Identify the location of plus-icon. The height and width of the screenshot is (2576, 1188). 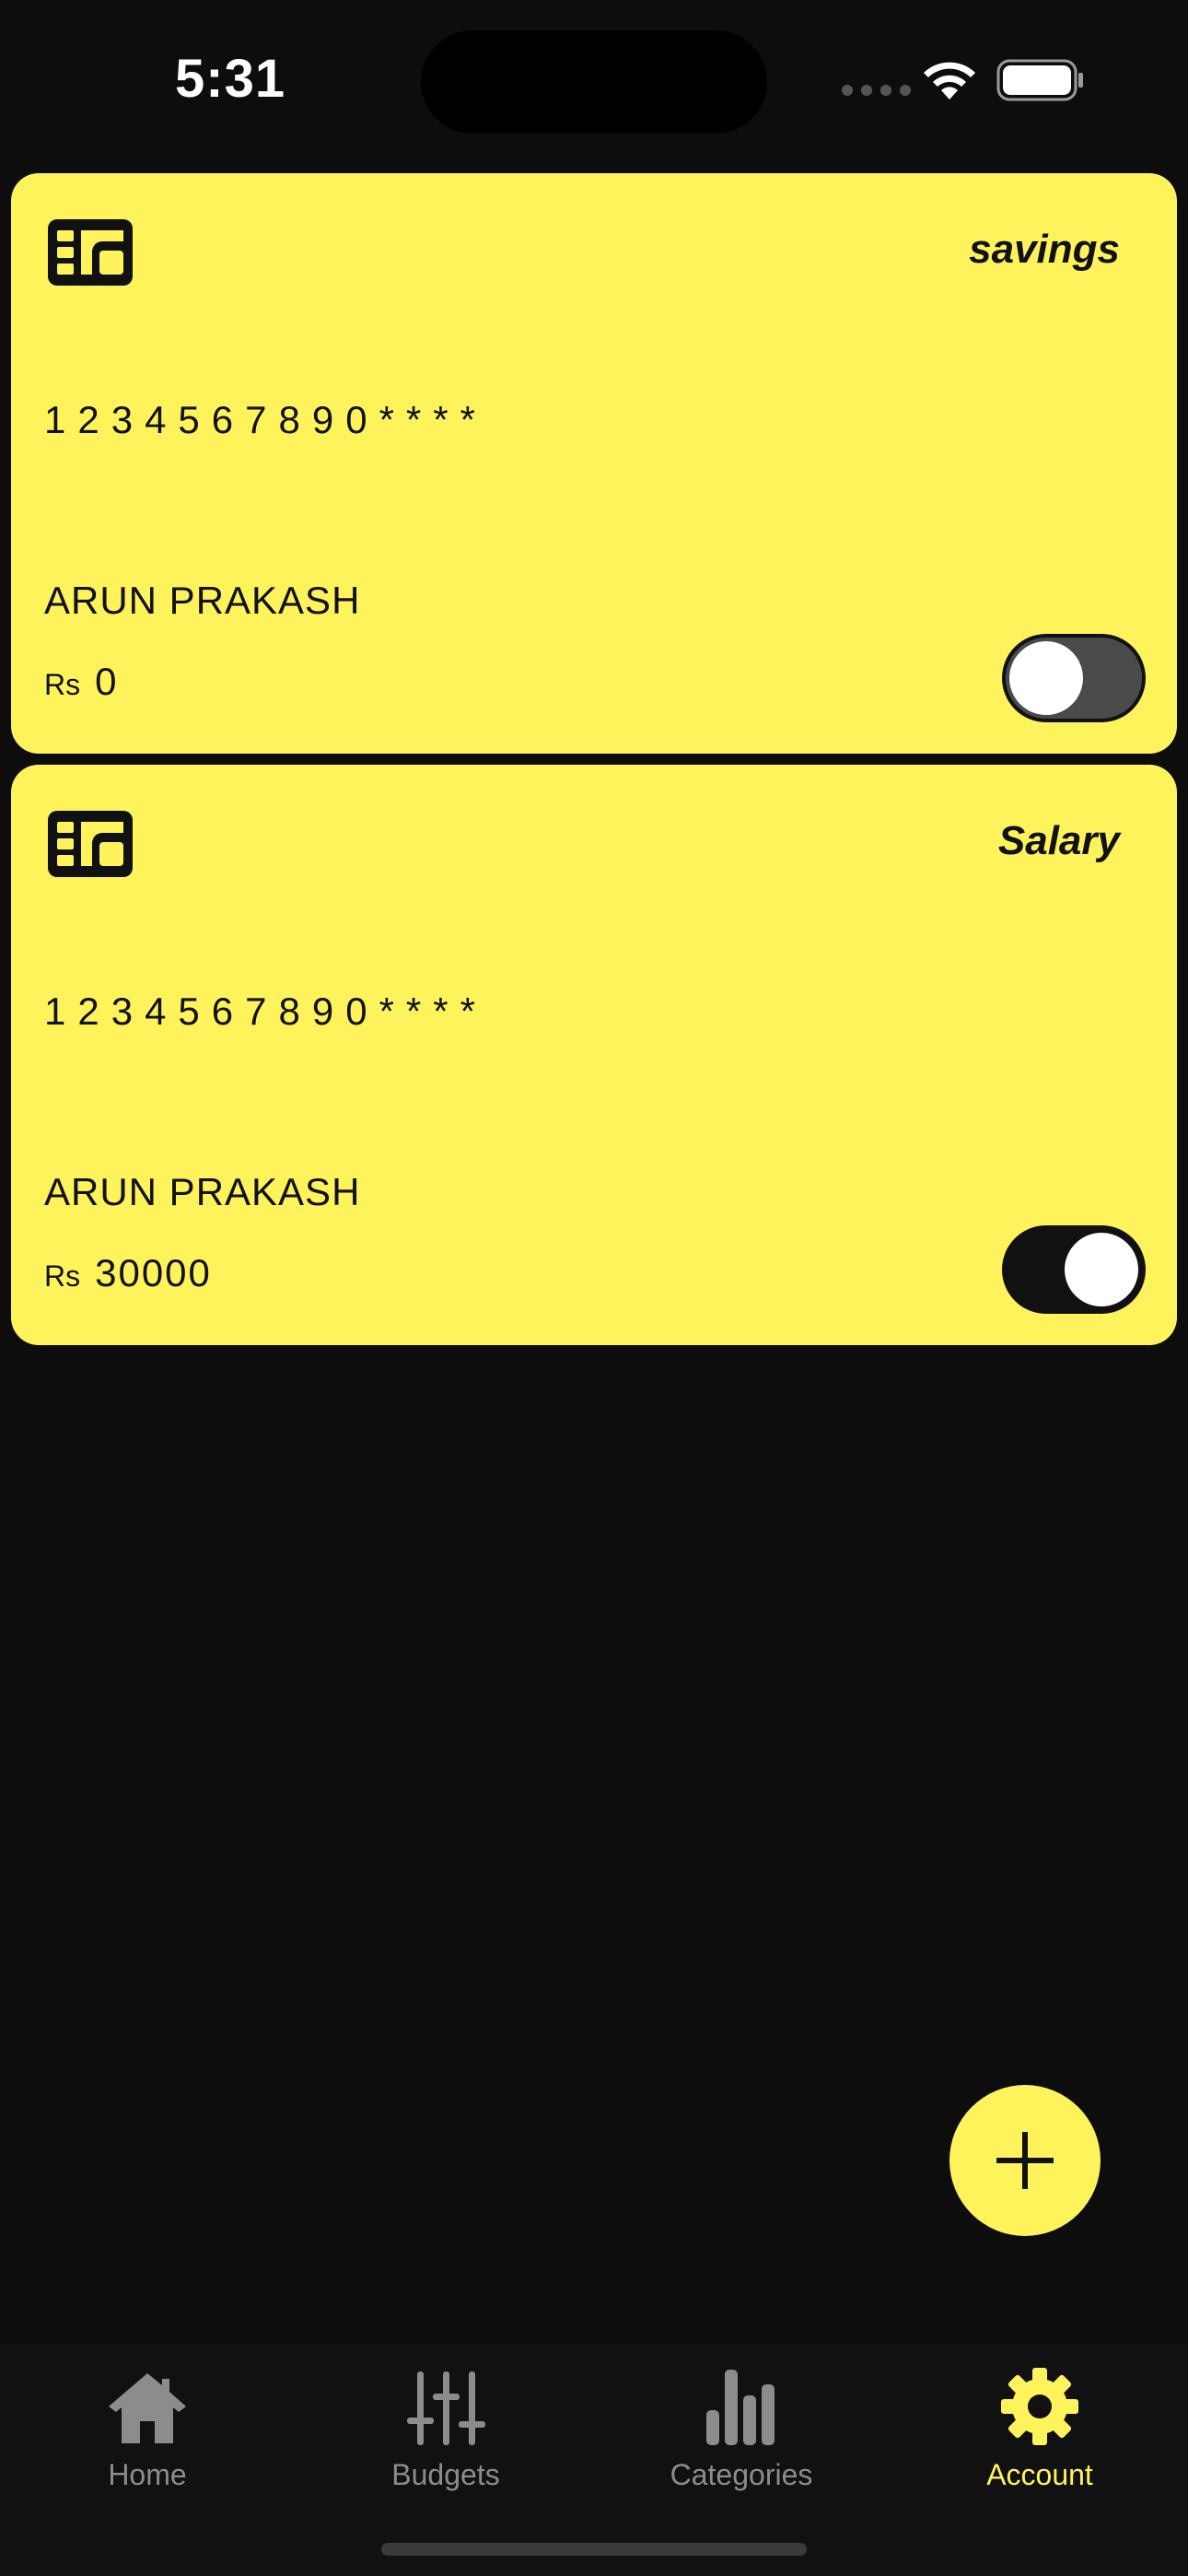
(1025, 2160).